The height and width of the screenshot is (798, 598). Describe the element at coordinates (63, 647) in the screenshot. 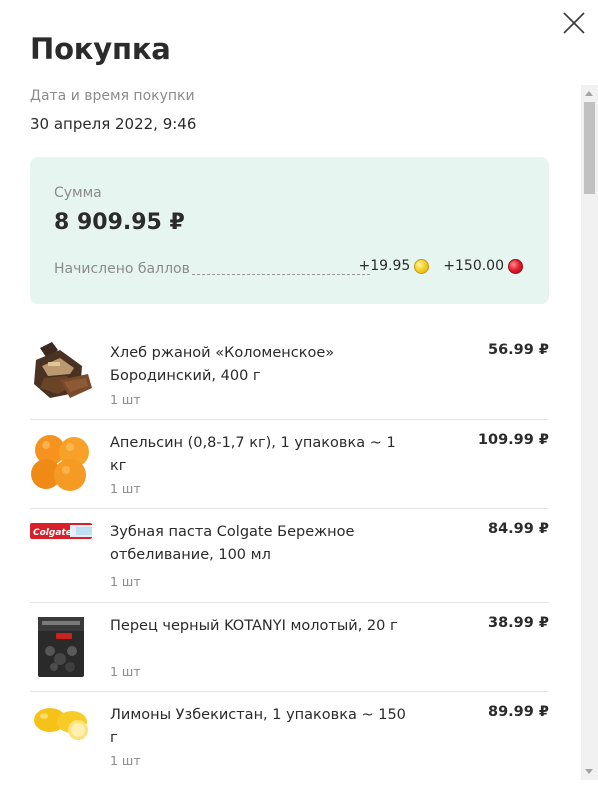

I see `pepper-image` at that location.